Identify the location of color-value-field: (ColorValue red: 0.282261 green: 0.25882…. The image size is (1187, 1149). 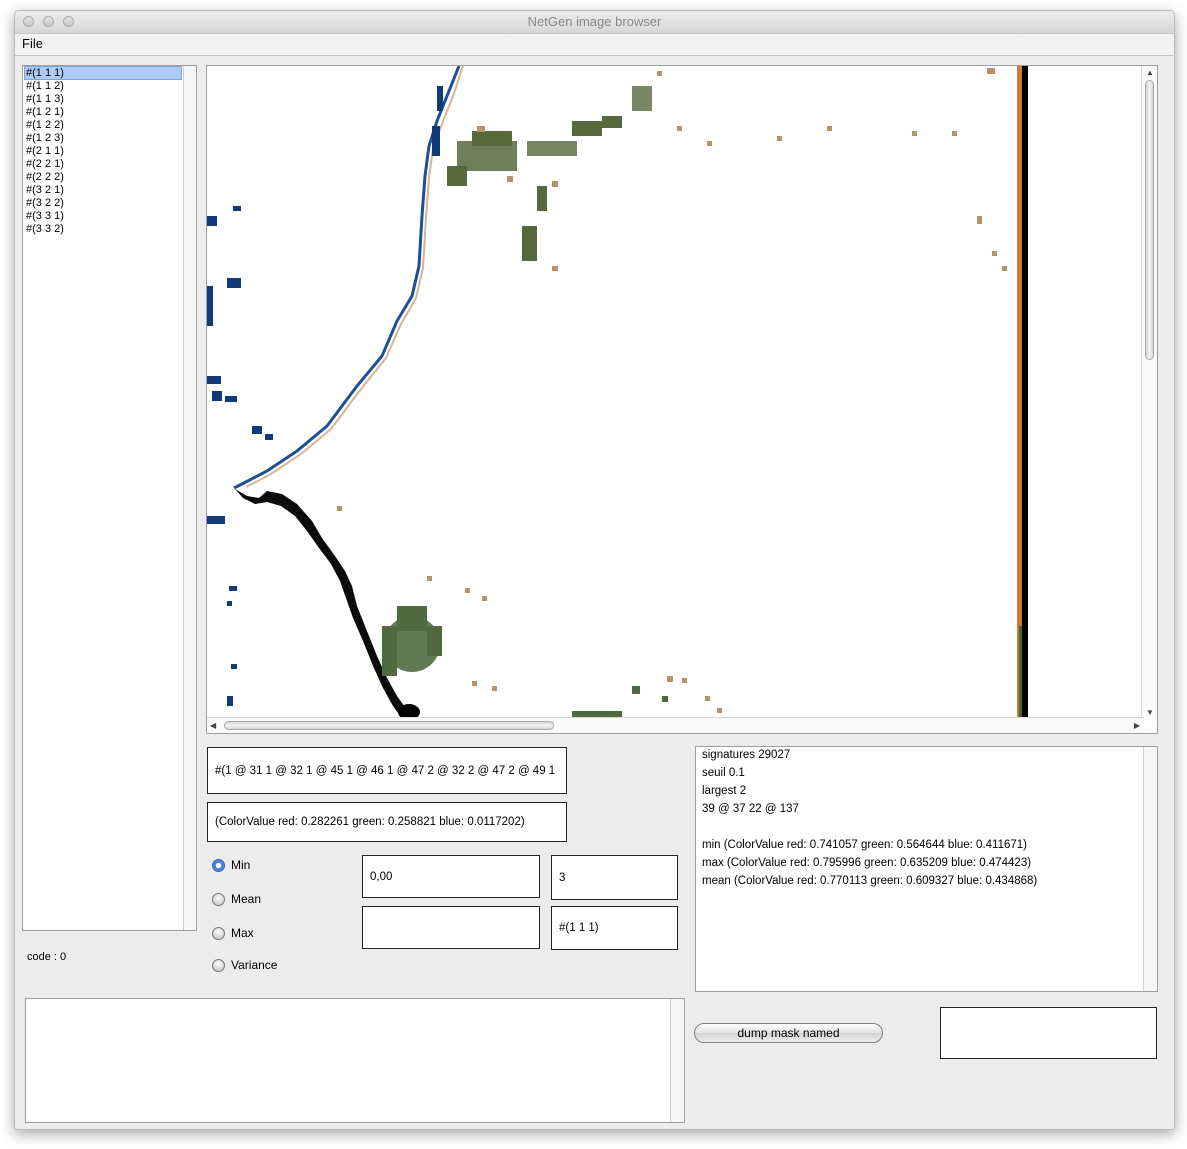
(387, 822).